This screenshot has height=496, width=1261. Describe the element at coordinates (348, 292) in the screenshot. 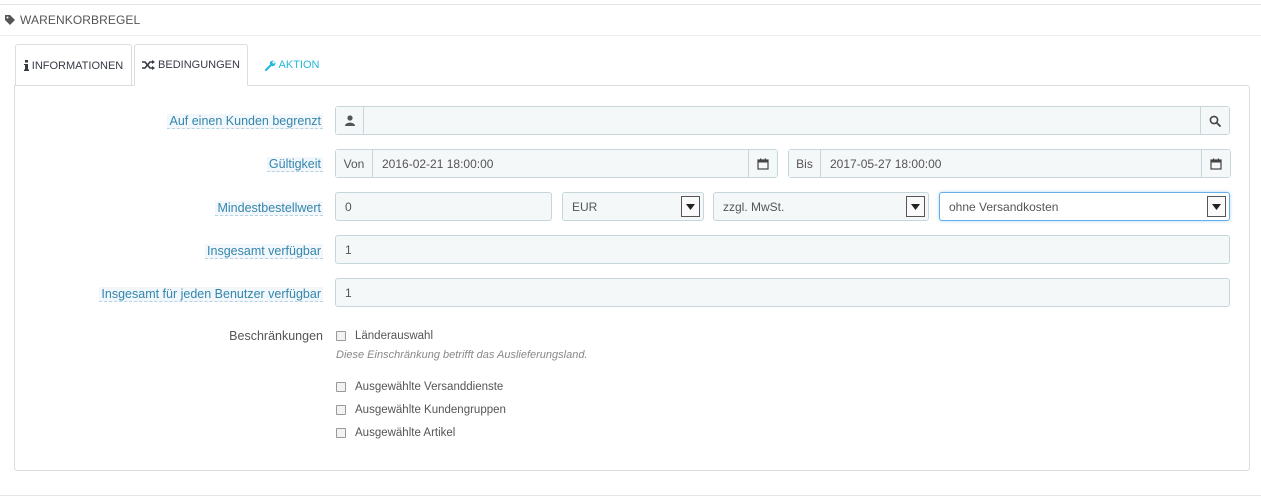

I see `per-user-value: 1` at that location.